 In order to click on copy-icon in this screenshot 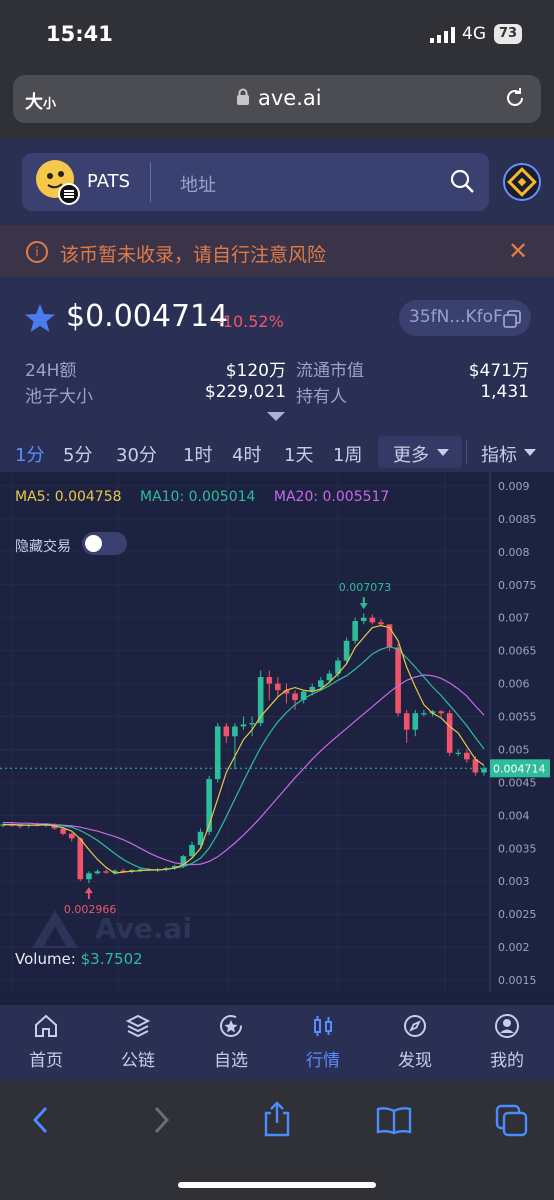, I will do `click(512, 319)`.